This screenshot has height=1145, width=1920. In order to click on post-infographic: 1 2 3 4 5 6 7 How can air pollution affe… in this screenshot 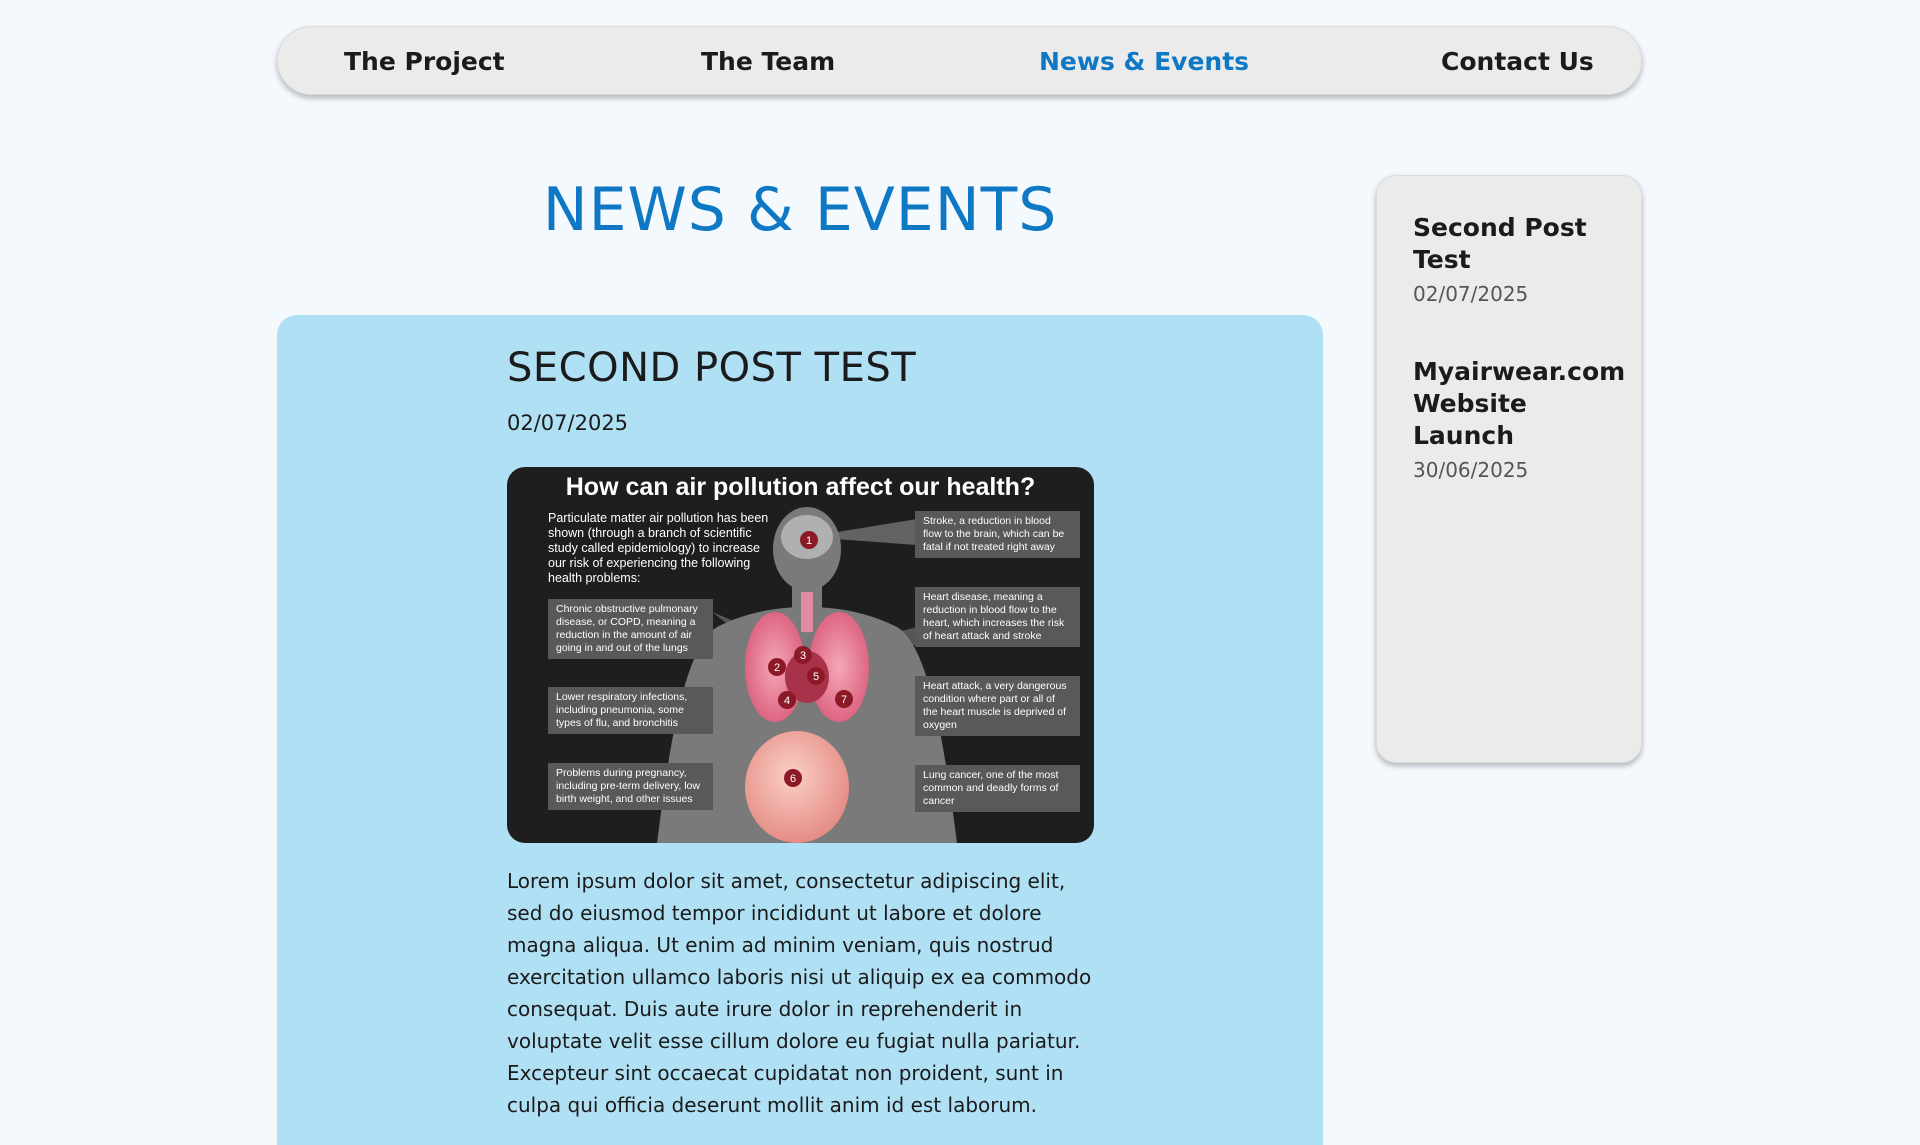, I will do `click(800, 655)`.